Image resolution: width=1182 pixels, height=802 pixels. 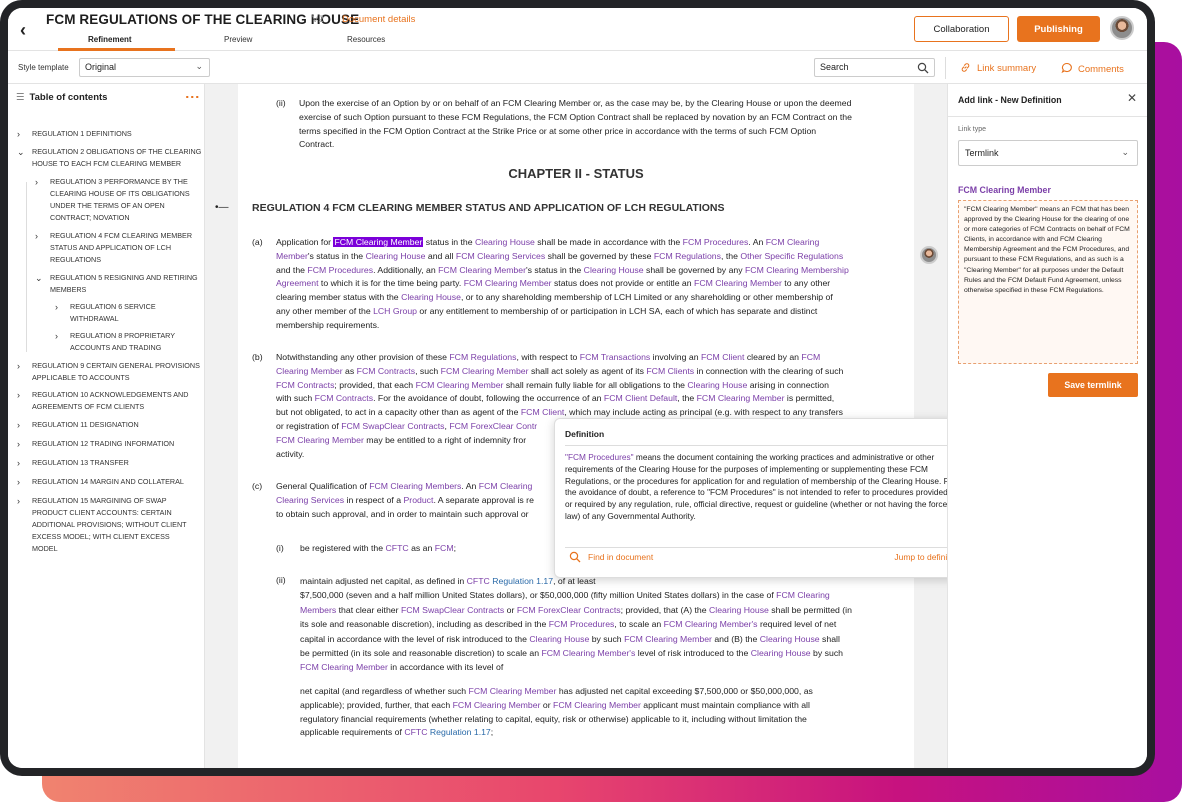 I want to click on popup-title: Definition, so click(x=585, y=434).